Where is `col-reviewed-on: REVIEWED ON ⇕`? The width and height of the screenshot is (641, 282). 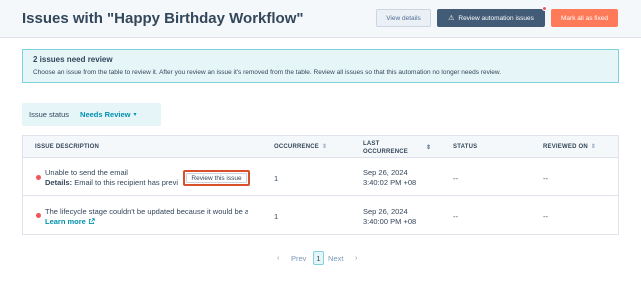 col-reviewed-on: REVIEWED ON ⇕ is located at coordinates (569, 147).